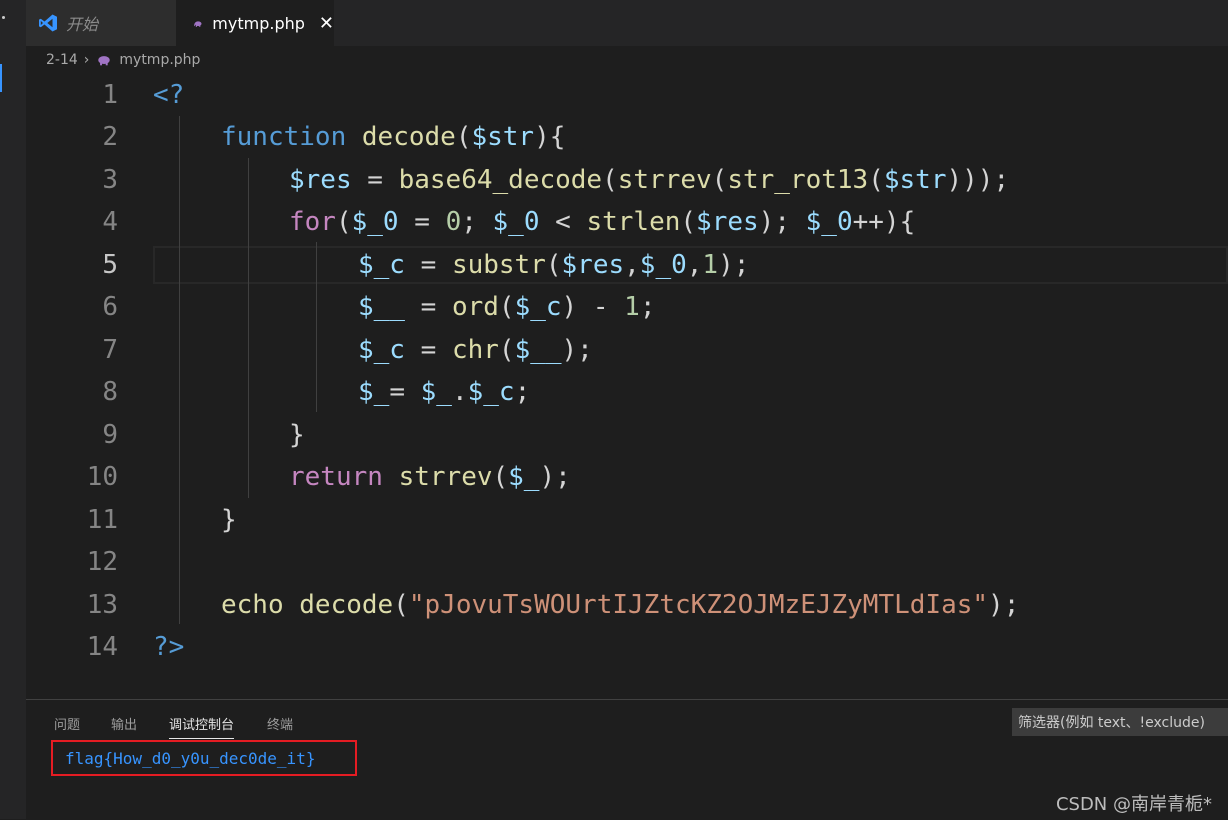 This screenshot has width=1228, height=820. Describe the element at coordinates (102, 647) in the screenshot. I see `line-number: 14` at that location.